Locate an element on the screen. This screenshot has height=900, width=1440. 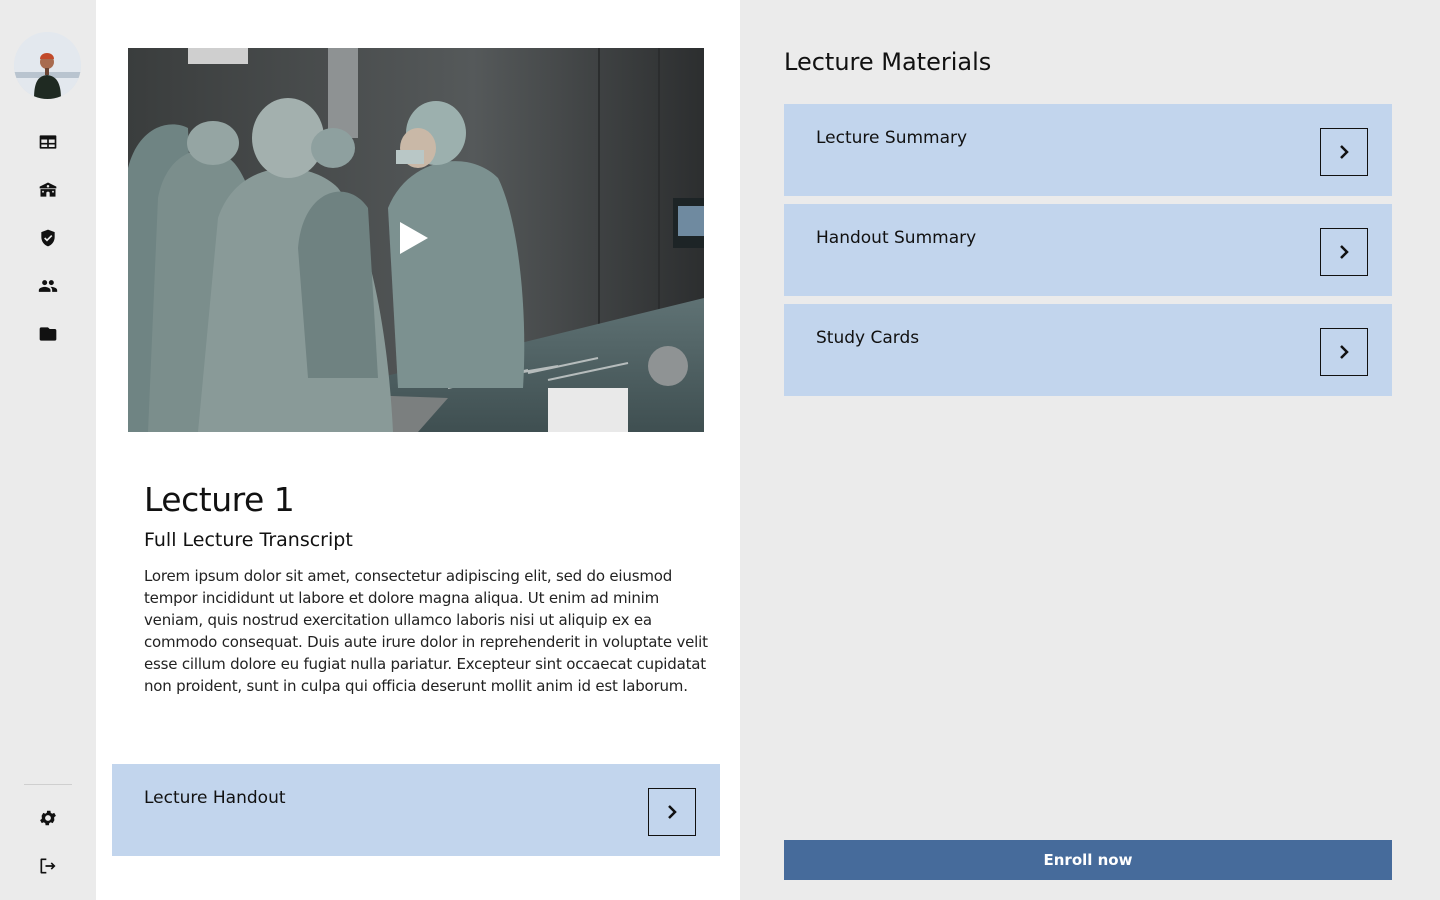
logout-icon is located at coordinates (48, 866).